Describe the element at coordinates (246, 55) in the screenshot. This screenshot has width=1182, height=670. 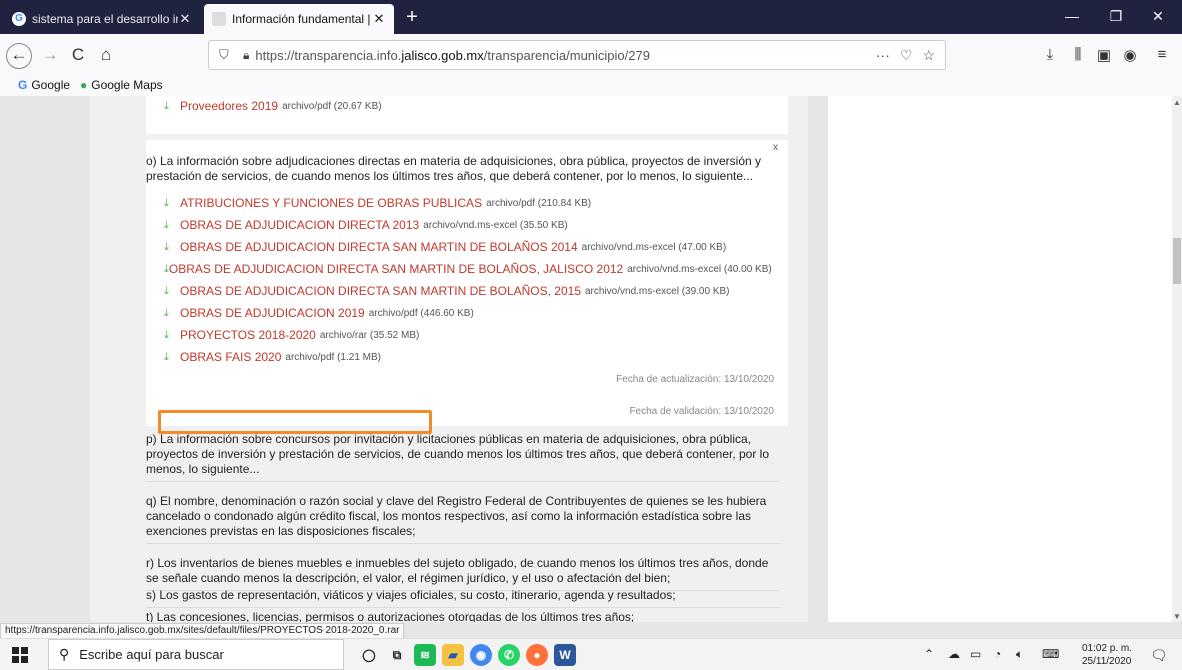
I see `lock-icon: 🔒︎` at that location.